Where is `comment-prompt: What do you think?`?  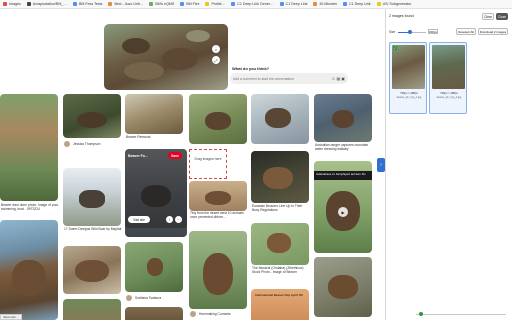
comment-prompt: What do you think? is located at coordinates (251, 68).